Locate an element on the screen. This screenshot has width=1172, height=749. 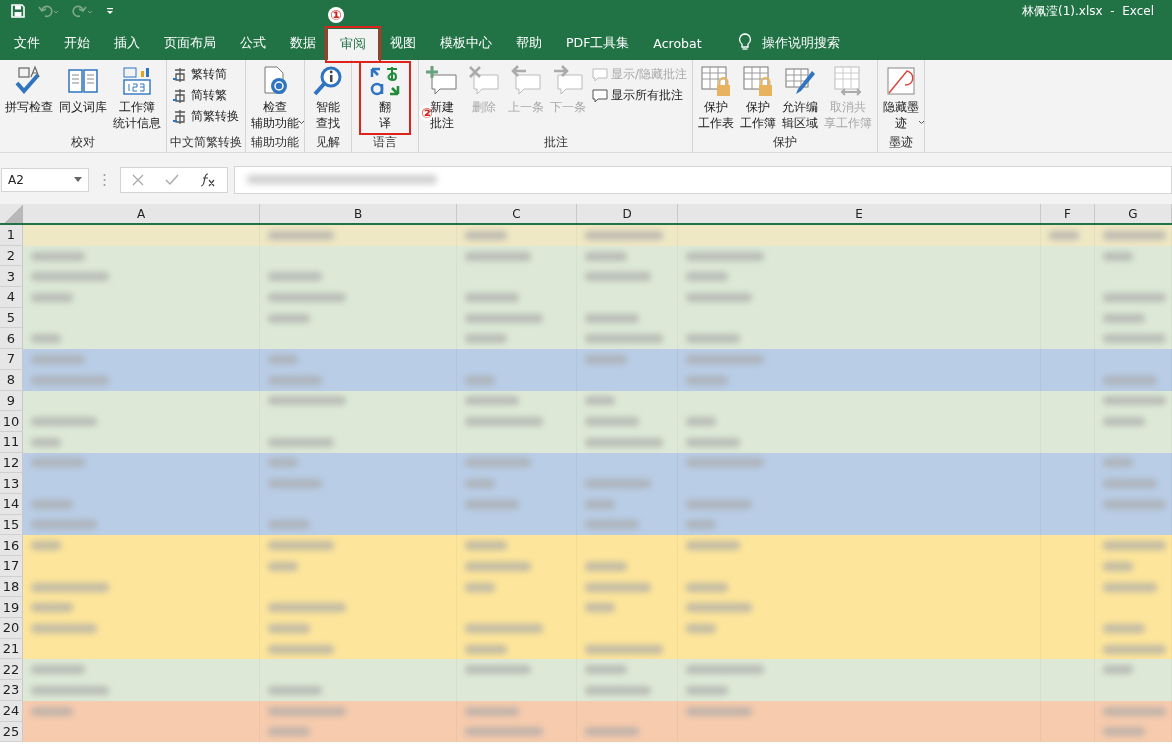
row-header: 2 is located at coordinates (11, 256).